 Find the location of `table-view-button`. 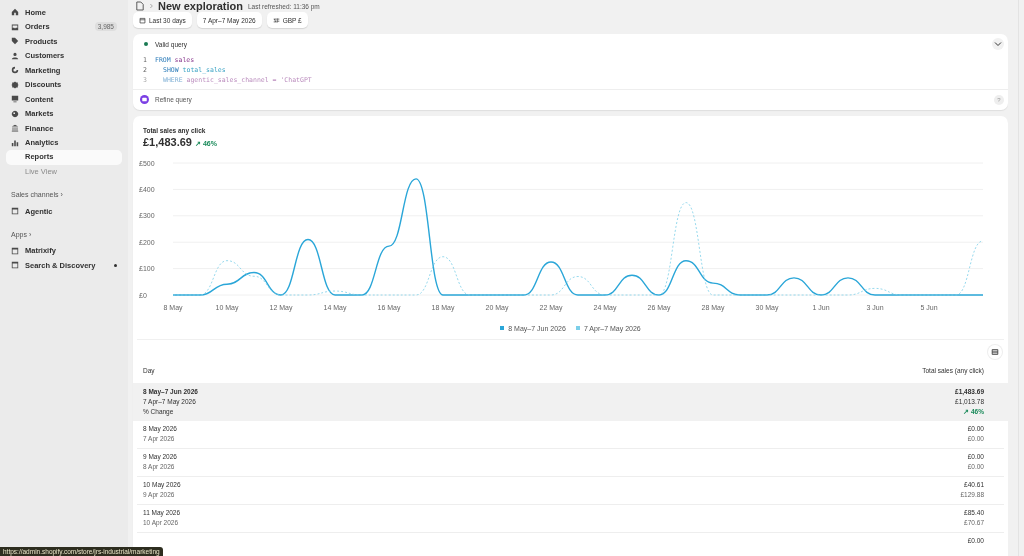

table-view-button is located at coordinates (995, 352).